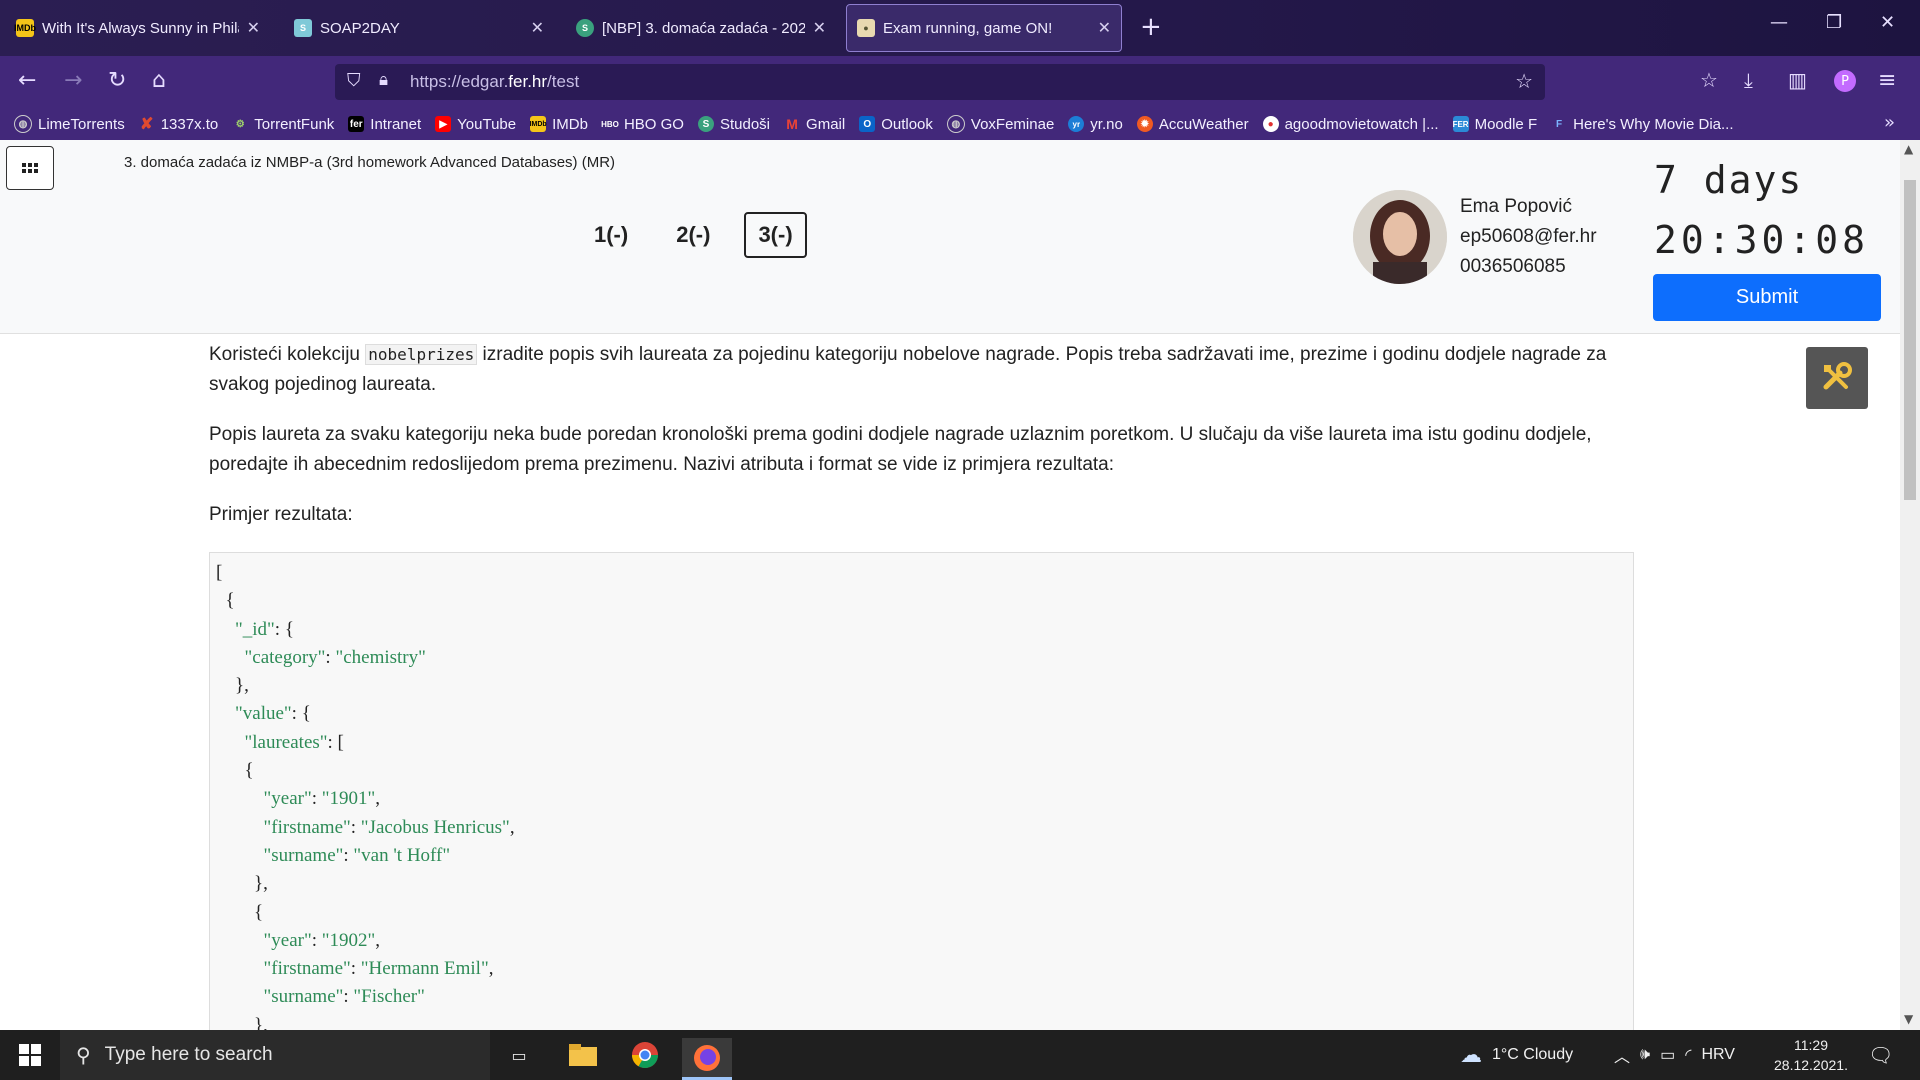 The width and height of the screenshot is (1920, 1080). I want to click on bookmark-moodle: FER Moodle F, so click(1494, 124).